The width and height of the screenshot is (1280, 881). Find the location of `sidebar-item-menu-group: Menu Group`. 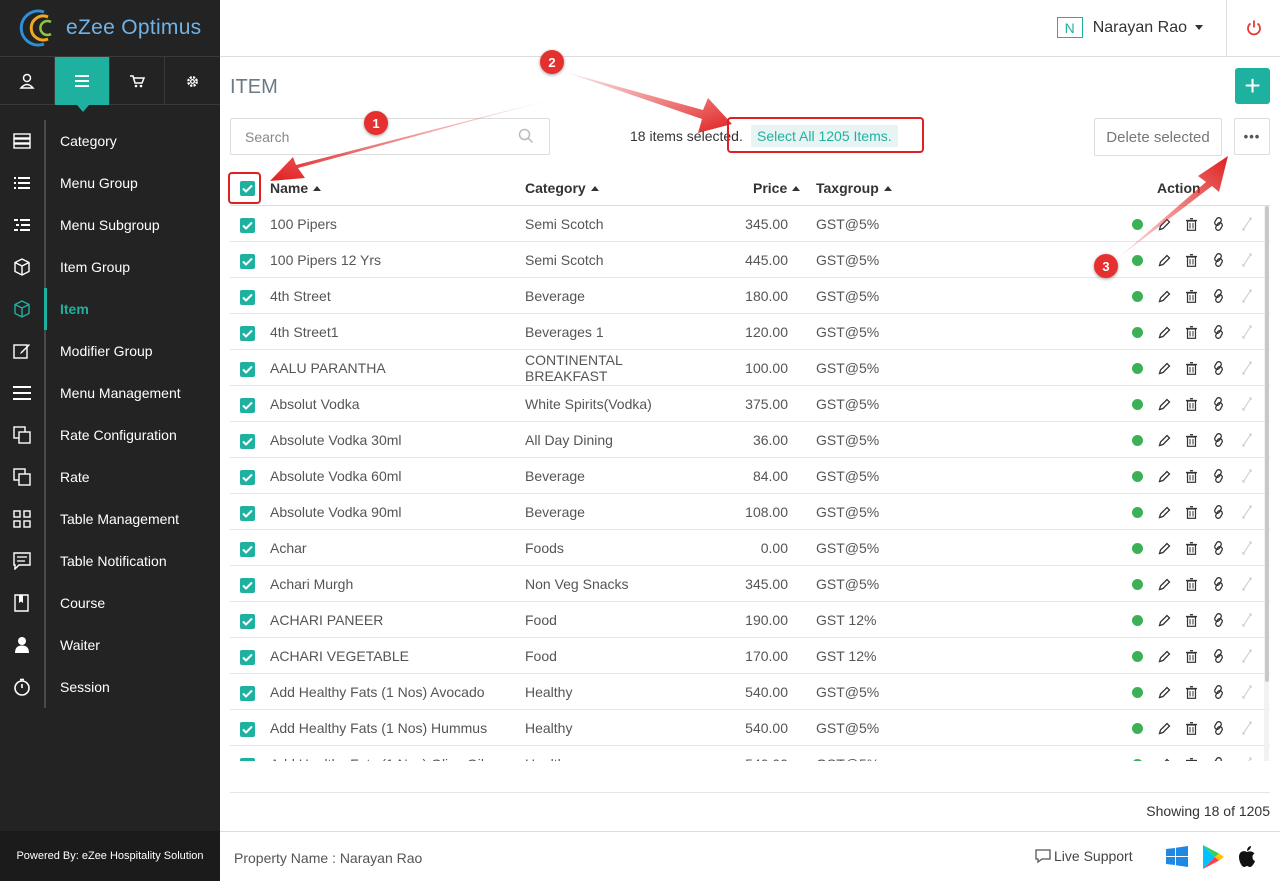

sidebar-item-menu-group: Menu Group is located at coordinates (110, 183).